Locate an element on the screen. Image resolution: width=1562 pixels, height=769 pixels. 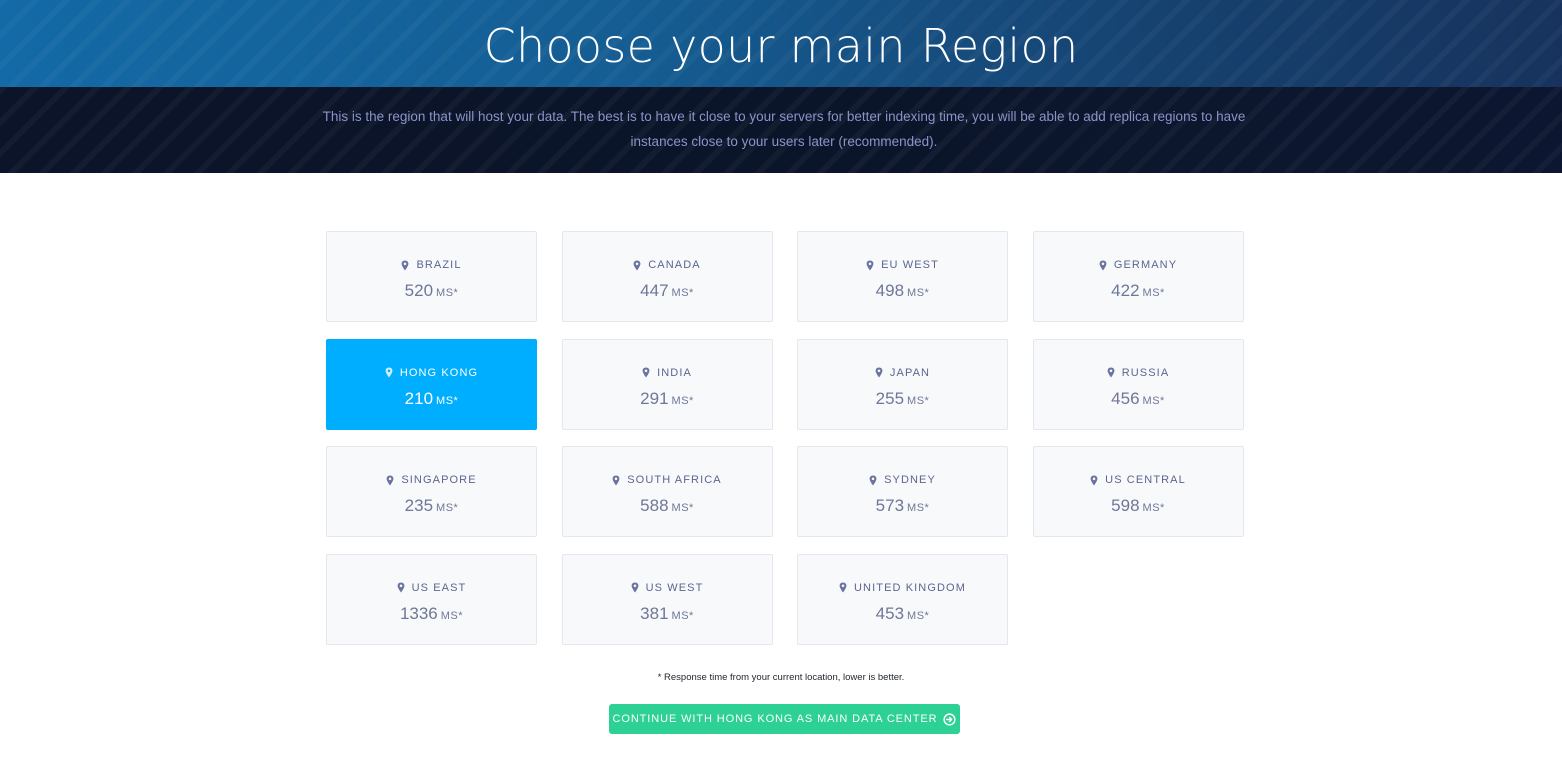
latency-value: 210 is located at coordinates (419, 398).